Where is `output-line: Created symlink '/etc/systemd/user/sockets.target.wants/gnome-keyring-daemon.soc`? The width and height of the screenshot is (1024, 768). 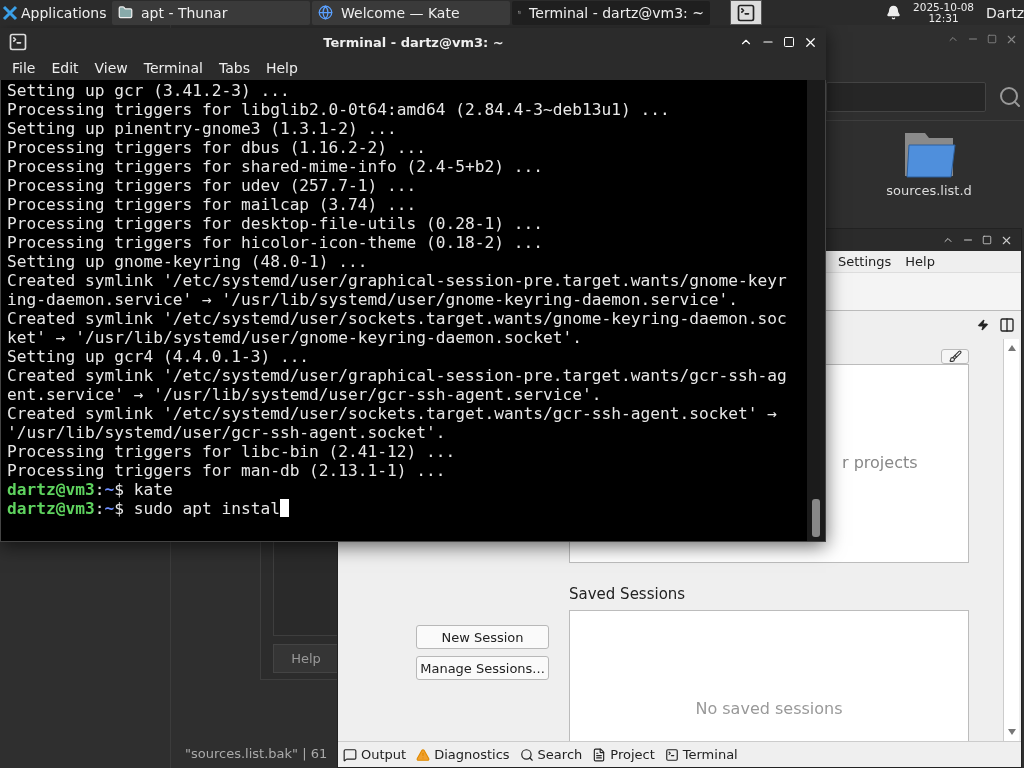
output-line: Created symlink '/etc/systemd/user/sockets.target.wants/gnome-keyring-daemon.soc is located at coordinates (397, 318).